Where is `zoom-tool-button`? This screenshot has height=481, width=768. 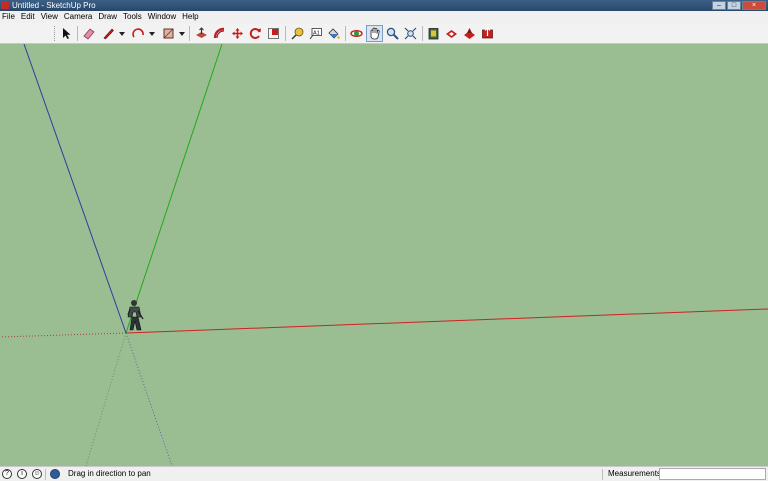
zoom-tool-button is located at coordinates (392, 33).